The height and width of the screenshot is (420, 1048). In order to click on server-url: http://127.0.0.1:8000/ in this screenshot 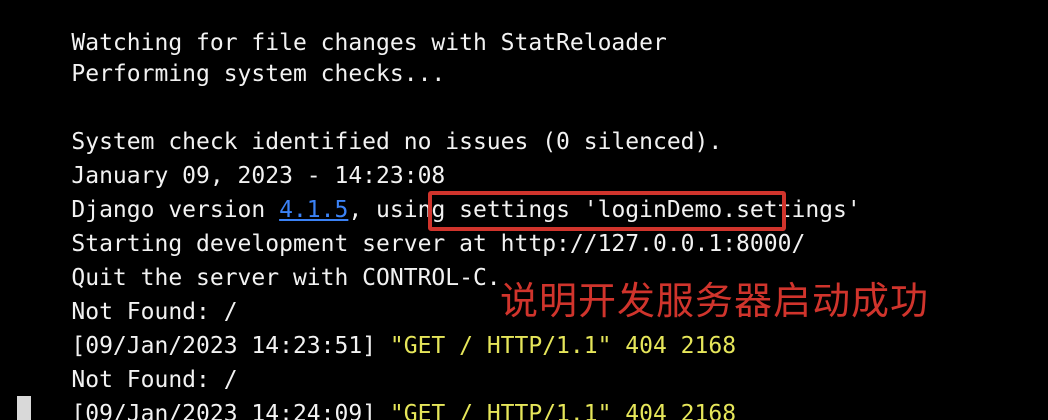, I will do `click(653, 244)`.